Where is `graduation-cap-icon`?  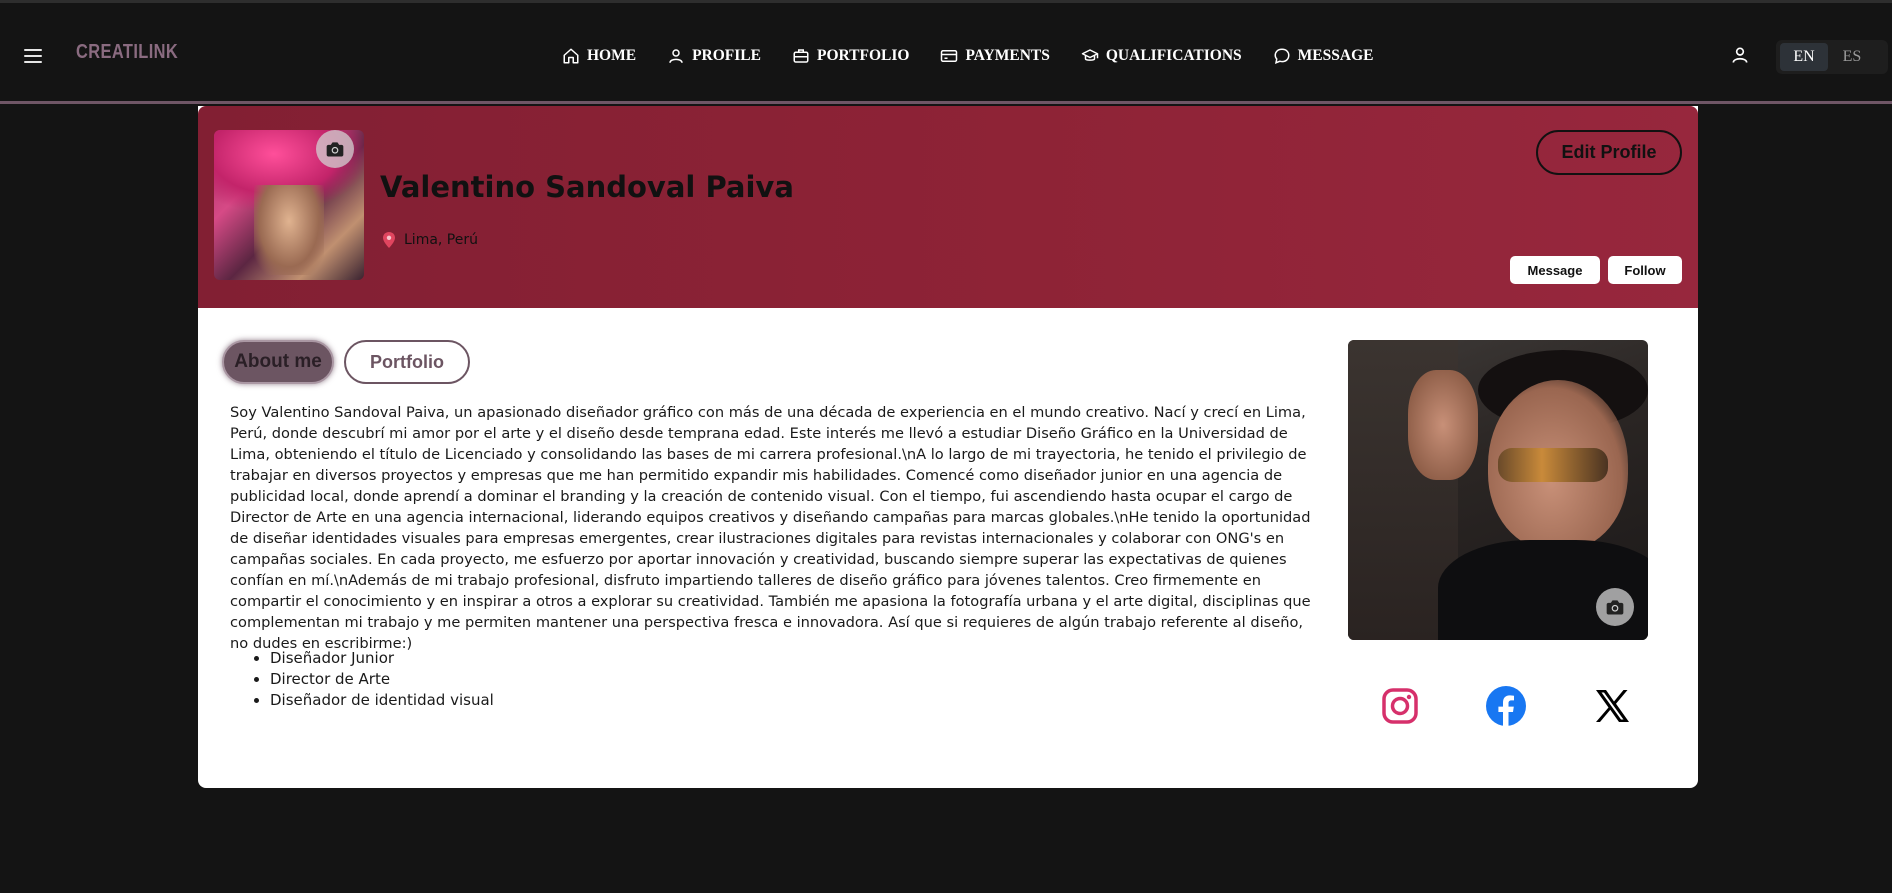 graduation-cap-icon is located at coordinates (1090, 55).